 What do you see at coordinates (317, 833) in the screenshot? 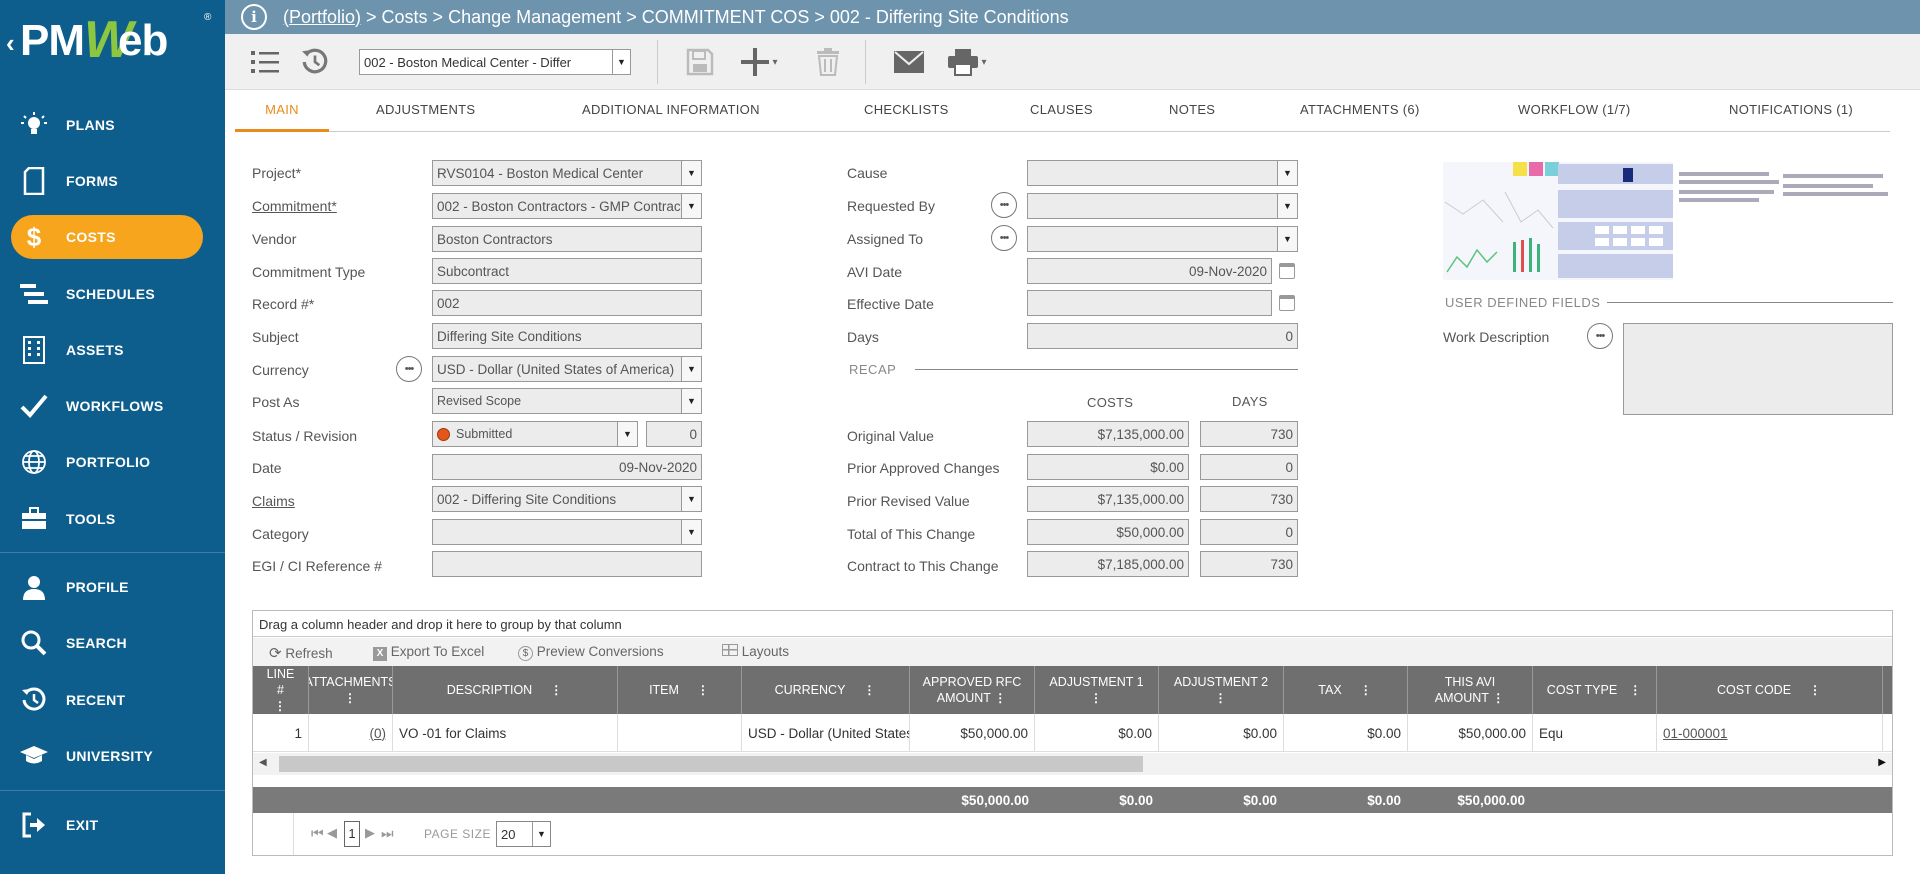
I see `first-page-icon: ⏮` at bounding box center [317, 833].